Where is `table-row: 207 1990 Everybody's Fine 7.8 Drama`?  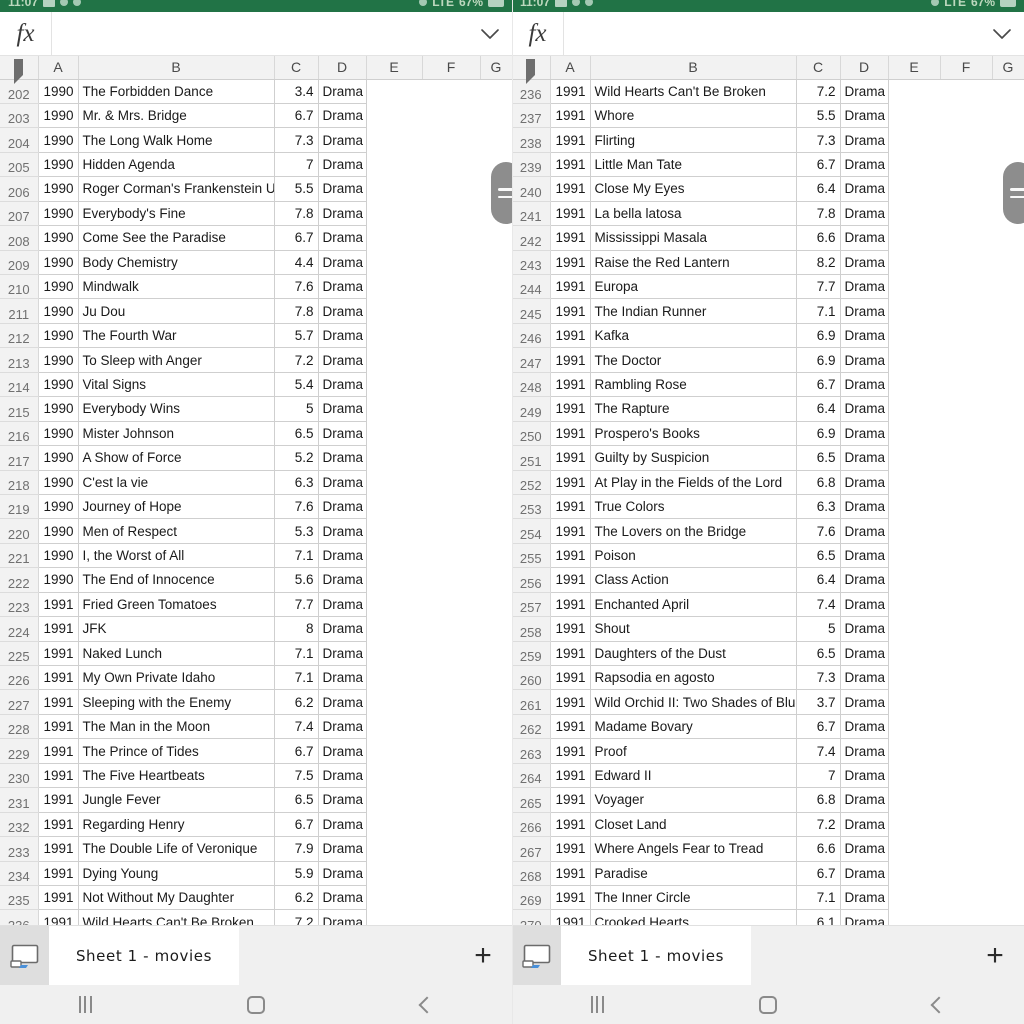
table-row: 207 1990 Everybody's Fine 7.8 Drama is located at coordinates (256, 214).